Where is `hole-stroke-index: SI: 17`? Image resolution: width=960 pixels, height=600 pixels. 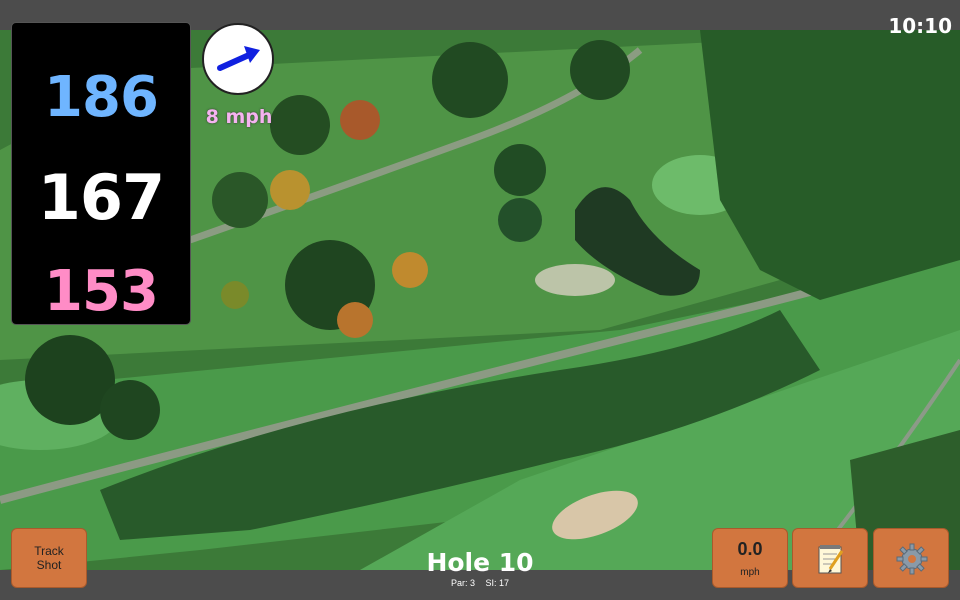 hole-stroke-index: SI: 17 is located at coordinates (497, 583).